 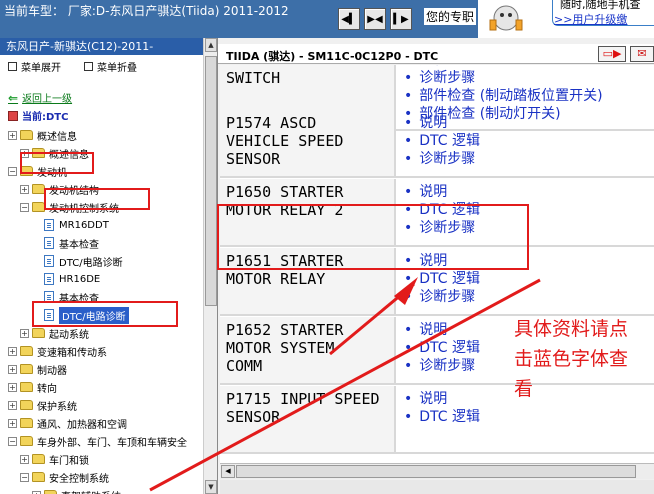 What do you see at coordinates (69, 335) in the screenshot?
I see `tree-item-label: 起动系统` at bounding box center [69, 335].